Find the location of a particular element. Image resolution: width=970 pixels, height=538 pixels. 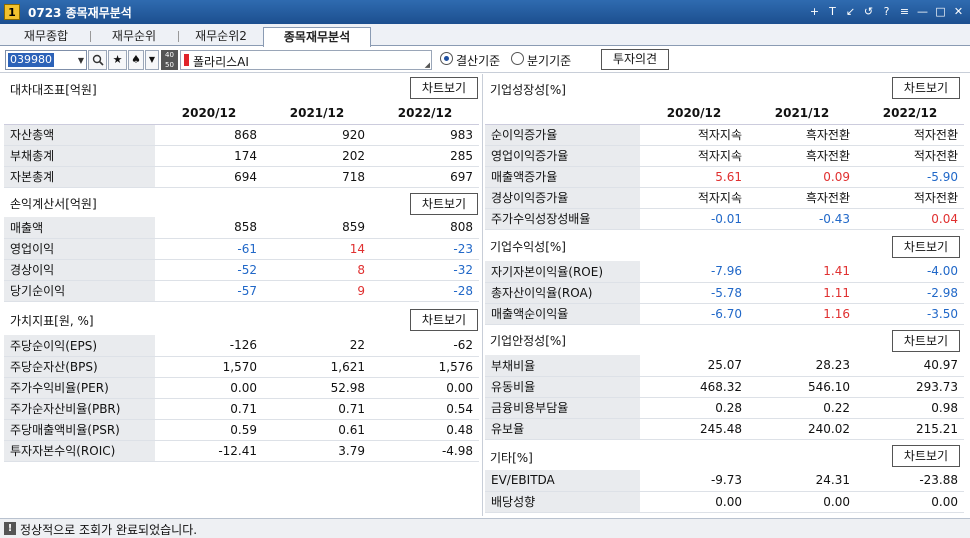

cell-value: 40.97 is located at coordinates (910, 366).